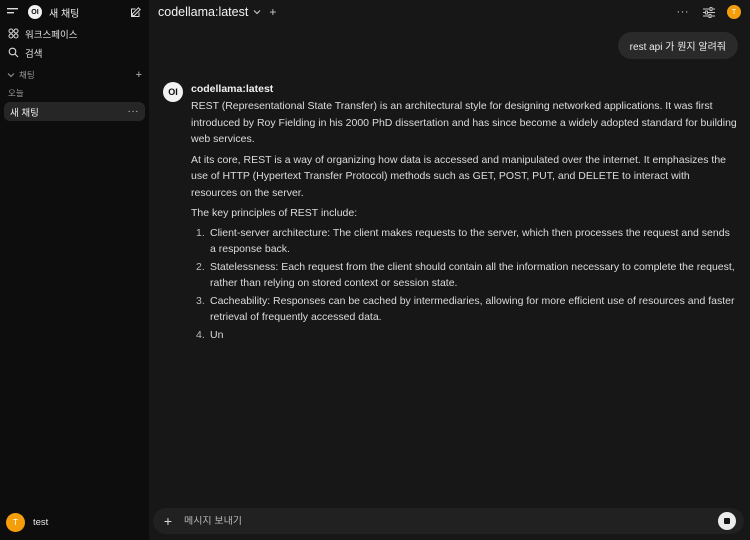  Describe the element at coordinates (74, 52) in the screenshot. I see `sidebar-item-search: 검색` at that location.